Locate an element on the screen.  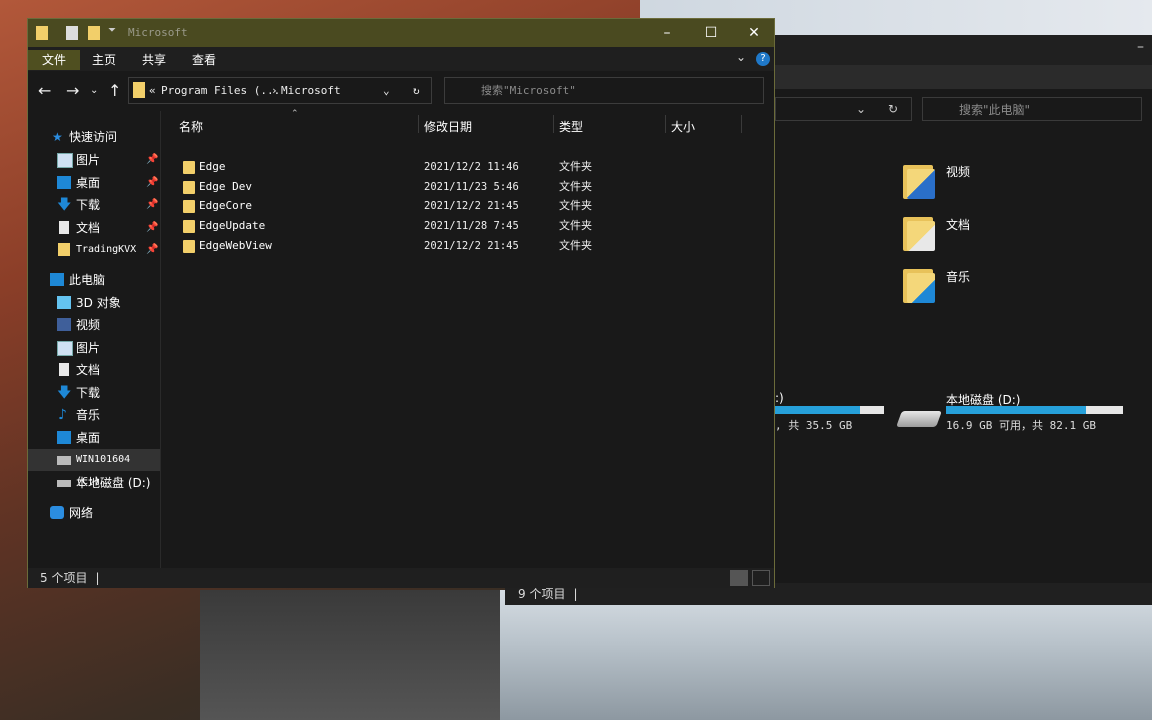
drive-c-name: :) is located at coordinates (779, 398).